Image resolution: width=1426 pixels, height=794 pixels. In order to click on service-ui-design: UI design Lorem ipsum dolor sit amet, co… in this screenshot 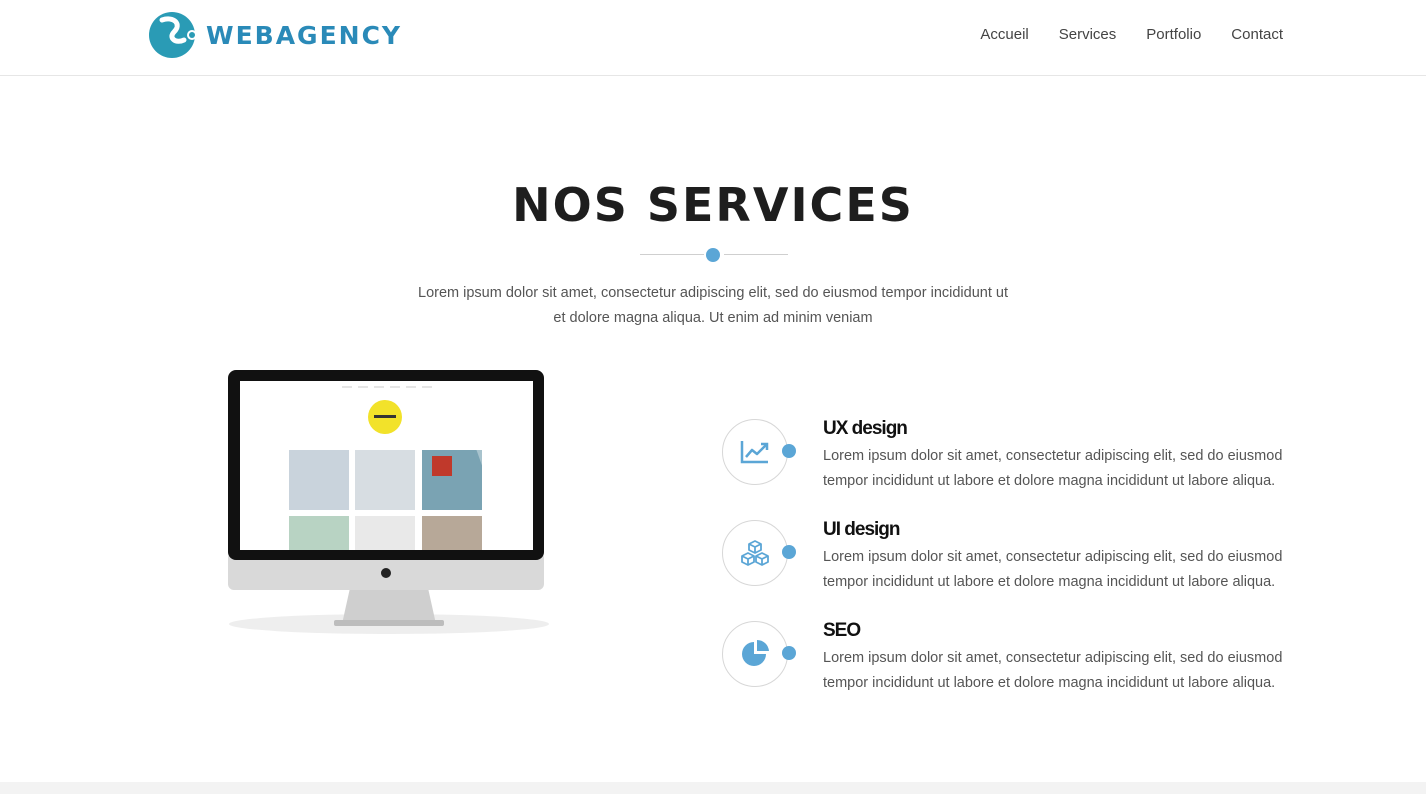, I will do `click(1002, 564)`.